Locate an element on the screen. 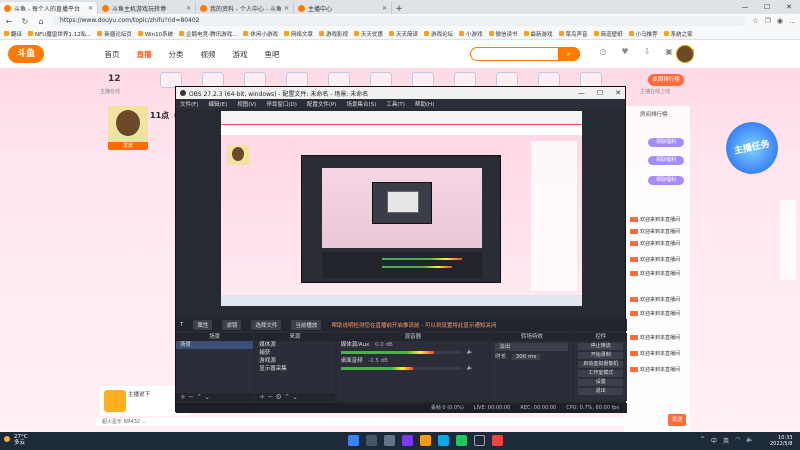 This screenshot has height=450, width=800. weather-widget: 27°C 多云 is located at coordinates (16, 440).